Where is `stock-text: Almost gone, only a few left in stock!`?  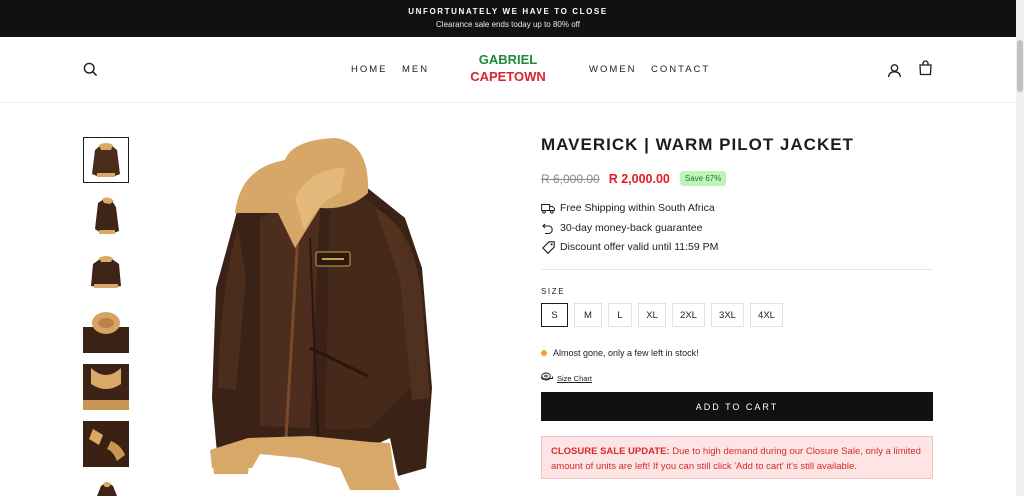
stock-text: Almost gone, only a few left in stock! is located at coordinates (626, 353).